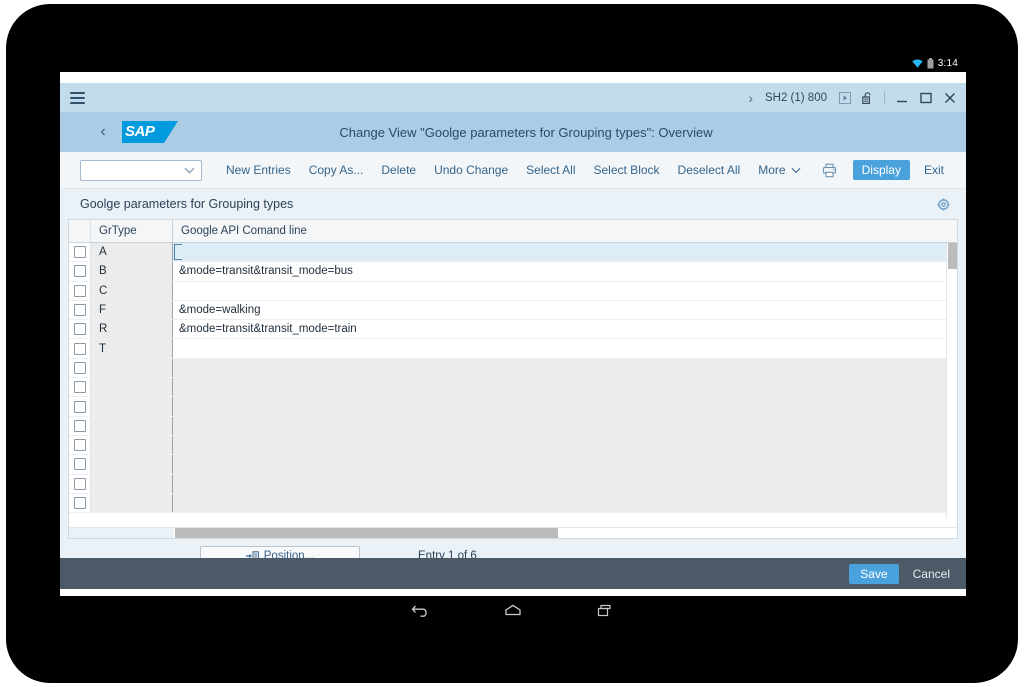  I want to click on minimize-icon, so click(902, 98).